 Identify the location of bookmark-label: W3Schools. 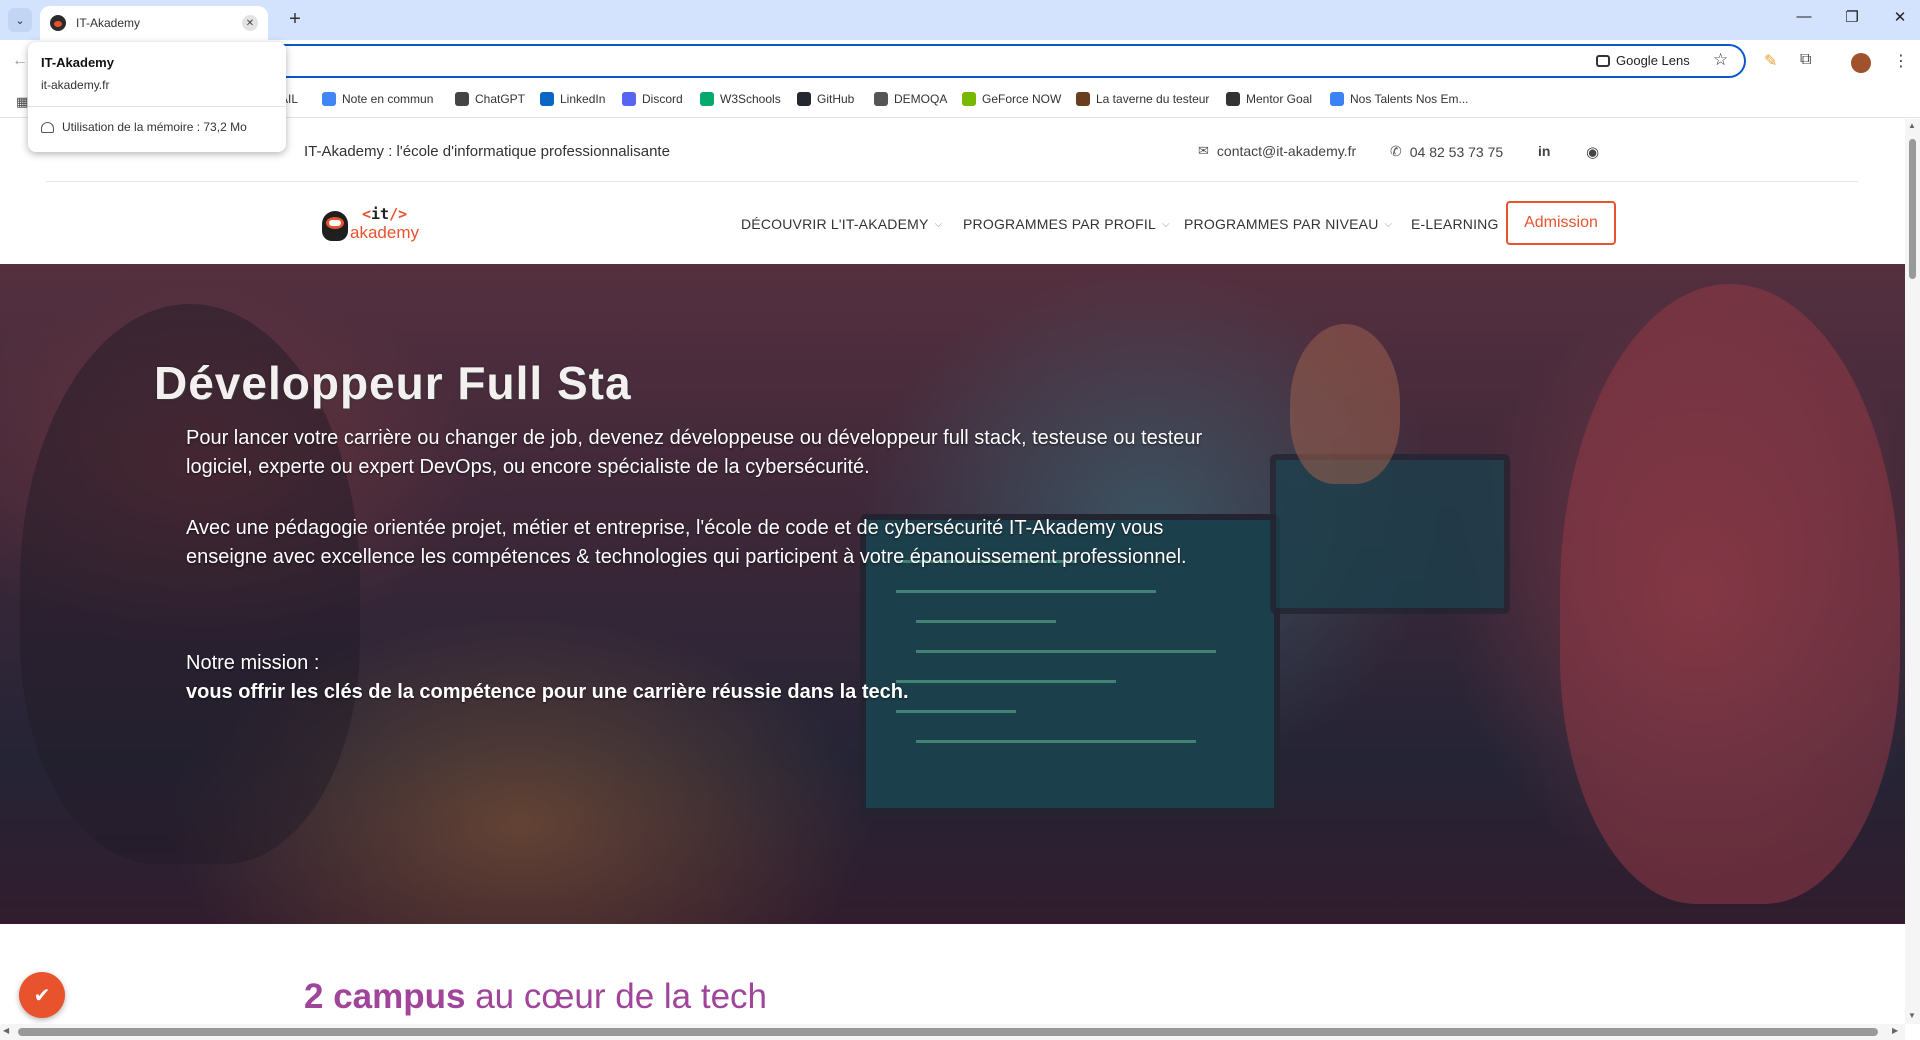
(750, 99).